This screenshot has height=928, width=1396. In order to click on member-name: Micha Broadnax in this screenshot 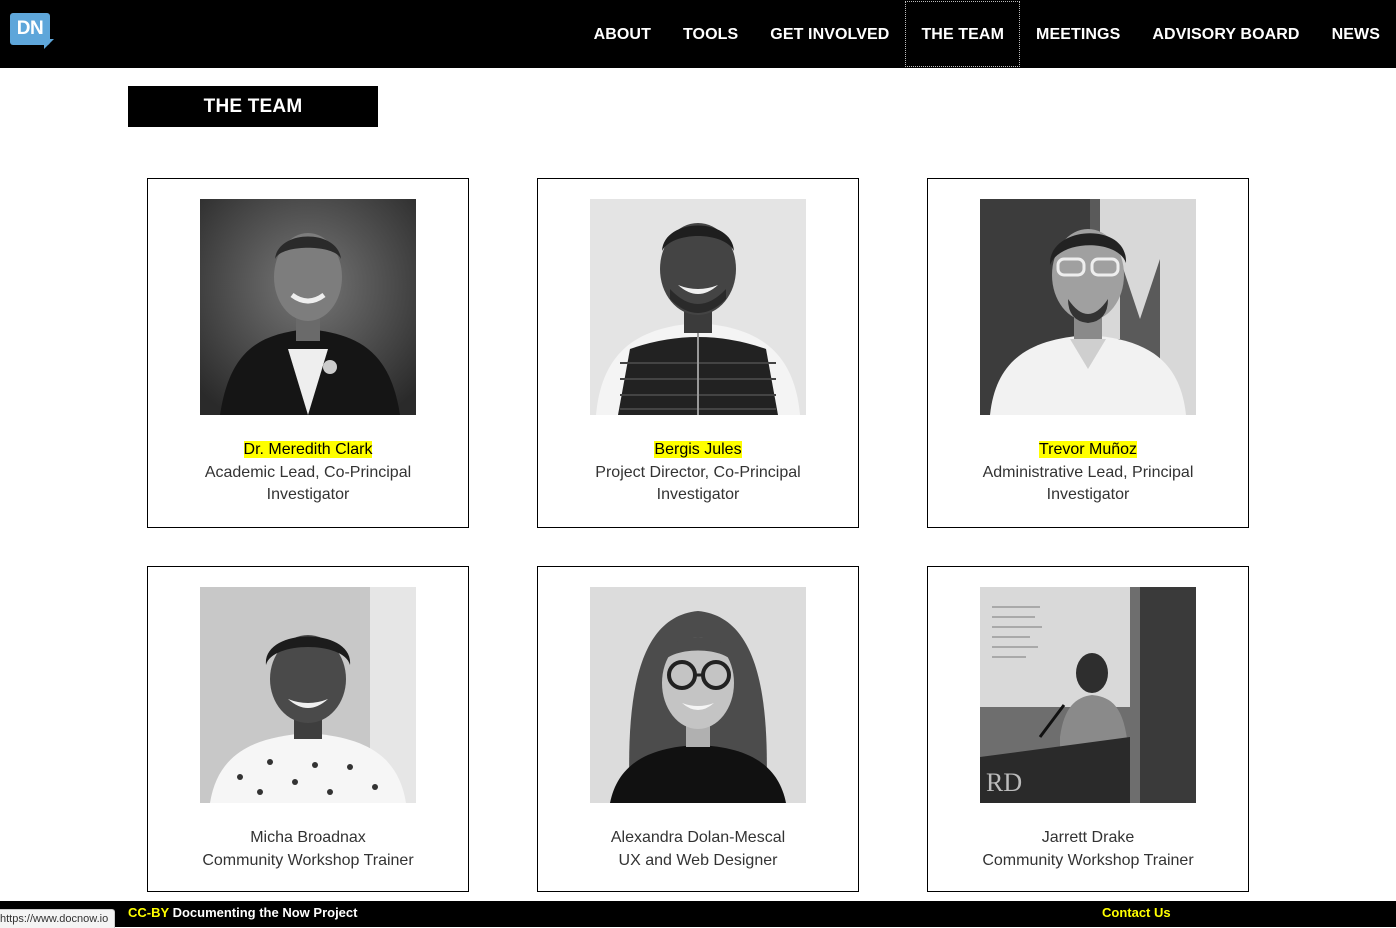, I will do `click(308, 837)`.